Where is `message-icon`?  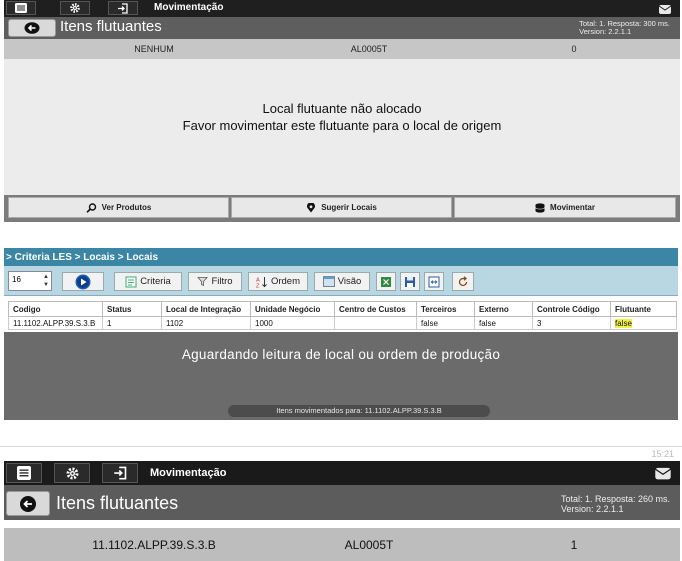 message-icon is located at coordinates (663, 475).